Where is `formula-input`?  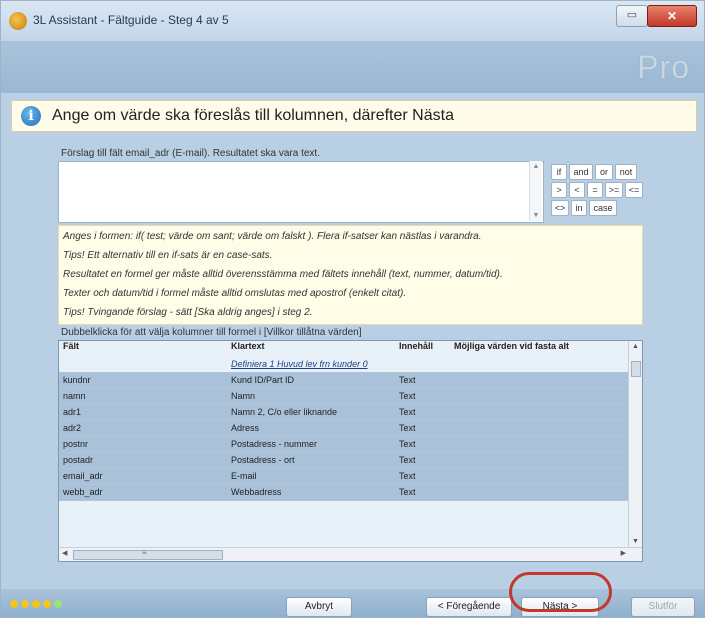 formula-input is located at coordinates (301, 192).